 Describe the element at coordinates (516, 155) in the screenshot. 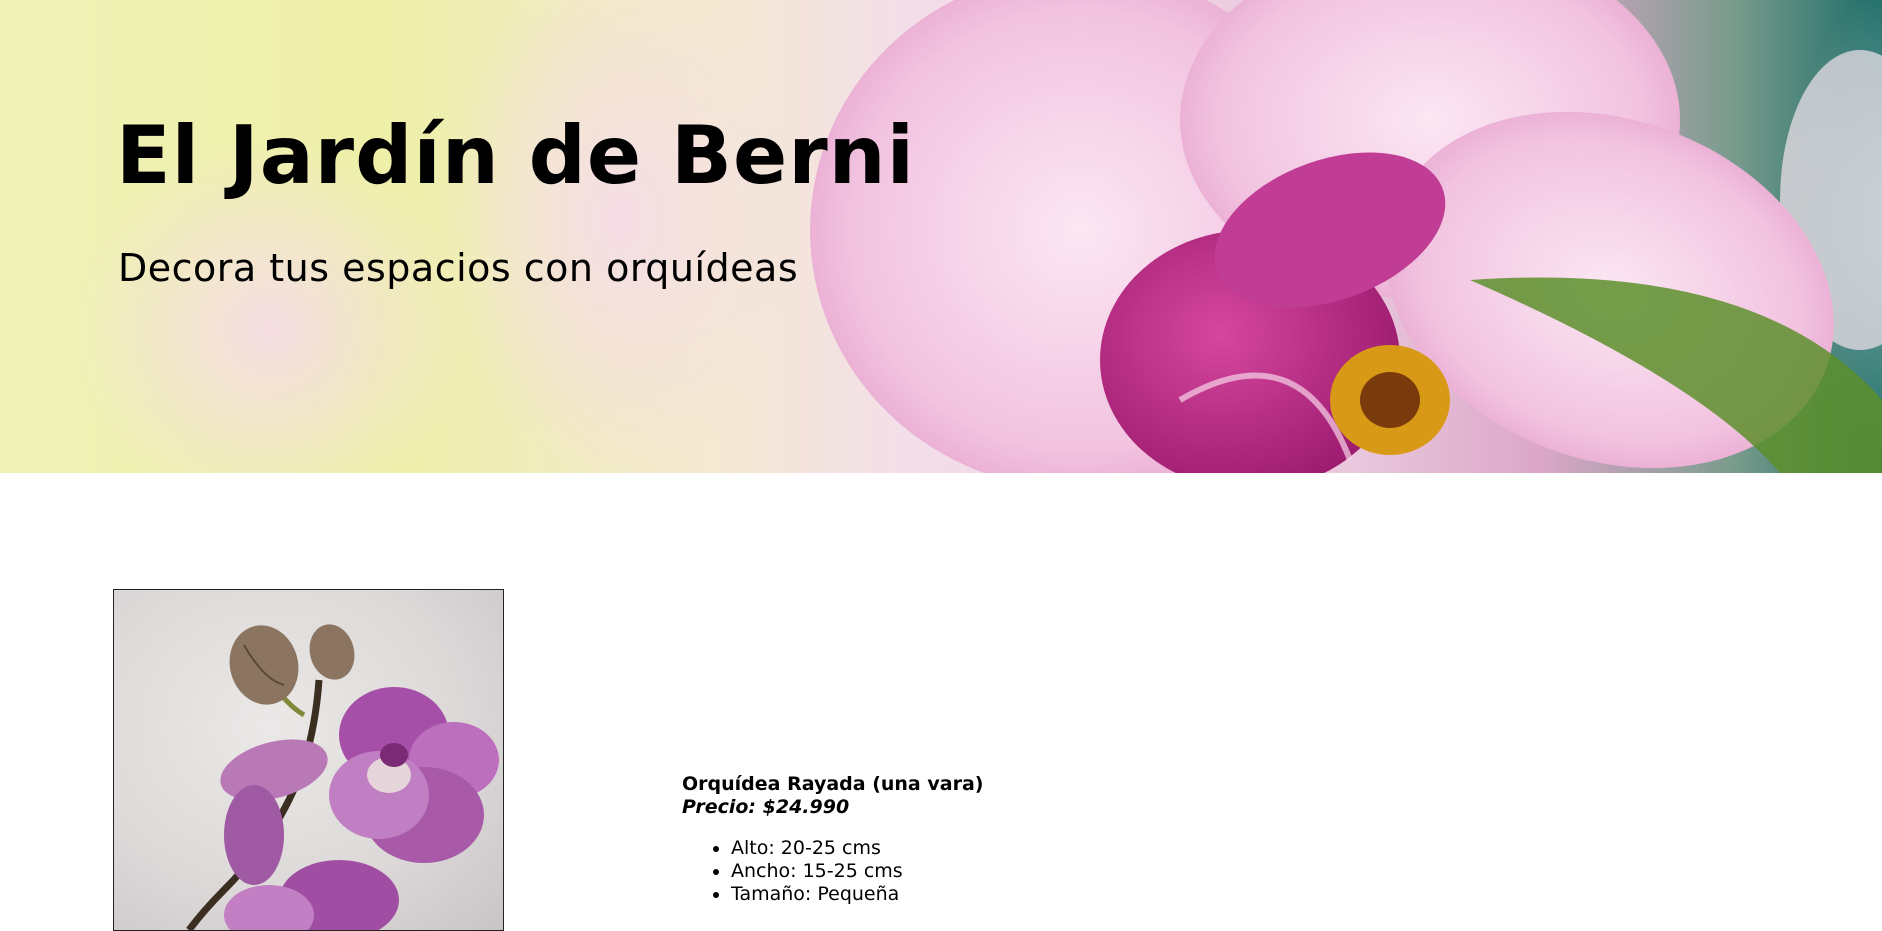

I see `site-title: El Jardín de Berni` at that location.